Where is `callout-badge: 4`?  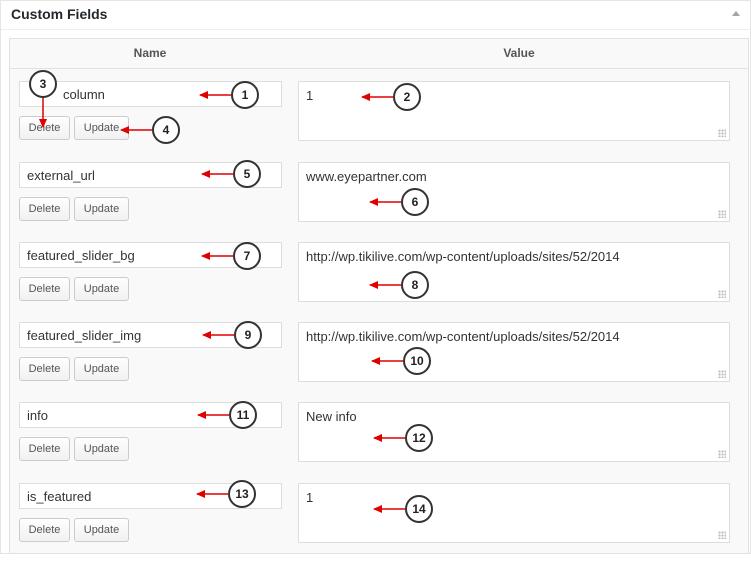
callout-badge: 4 is located at coordinates (166, 130).